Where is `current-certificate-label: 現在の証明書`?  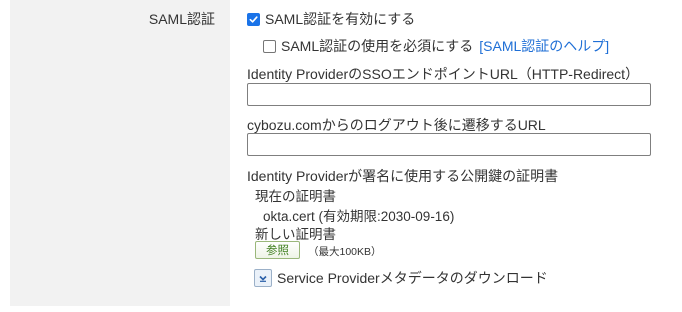
current-certificate-label: 現在の証明書 is located at coordinates (295, 196).